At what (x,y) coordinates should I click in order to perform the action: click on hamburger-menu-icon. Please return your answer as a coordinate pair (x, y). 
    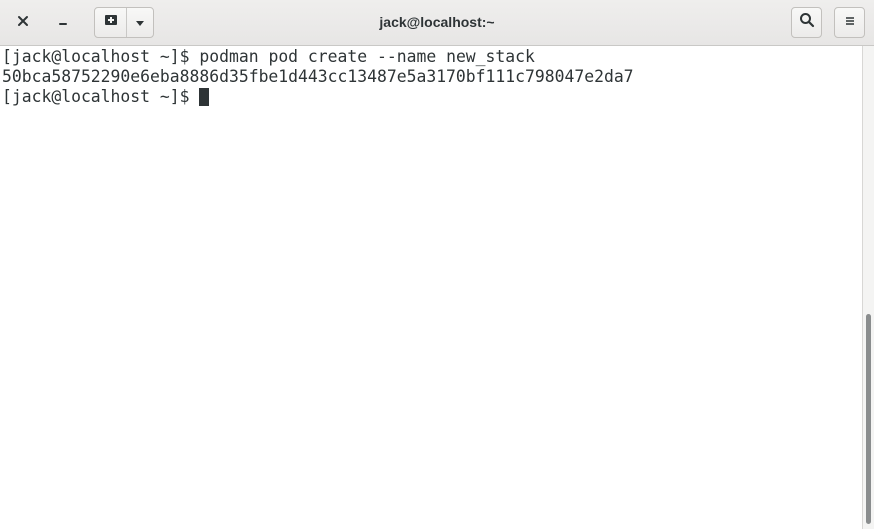
    Looking at the image, I should click on (850, 23).